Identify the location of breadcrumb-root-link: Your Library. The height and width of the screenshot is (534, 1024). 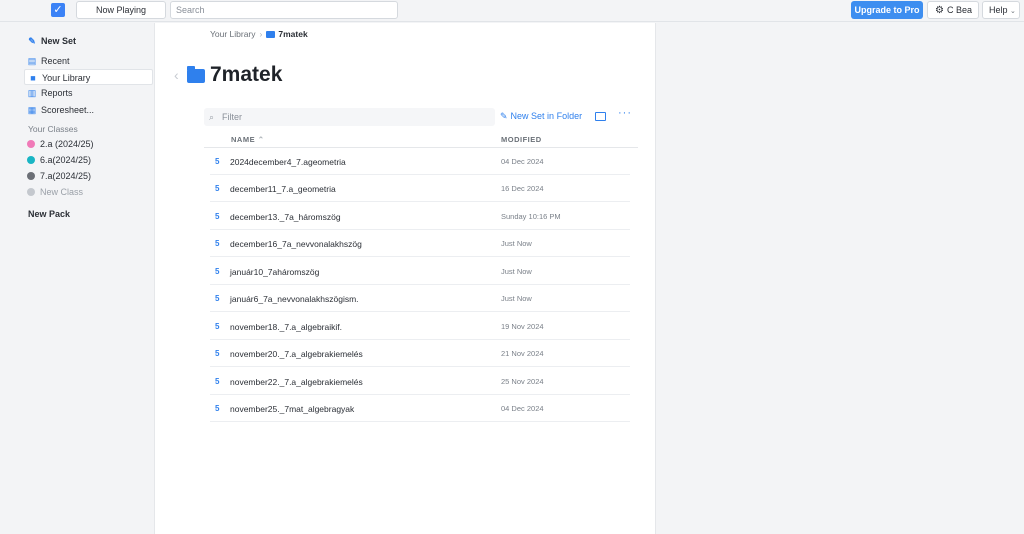
(233, 34).